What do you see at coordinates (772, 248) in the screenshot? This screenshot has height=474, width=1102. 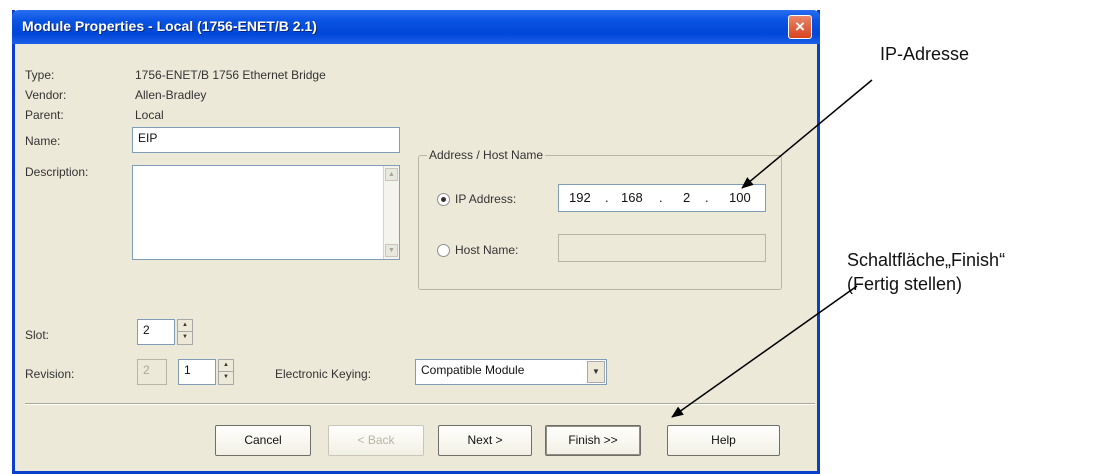 I see `annotation-arrows` at bounding box center [772, 248].